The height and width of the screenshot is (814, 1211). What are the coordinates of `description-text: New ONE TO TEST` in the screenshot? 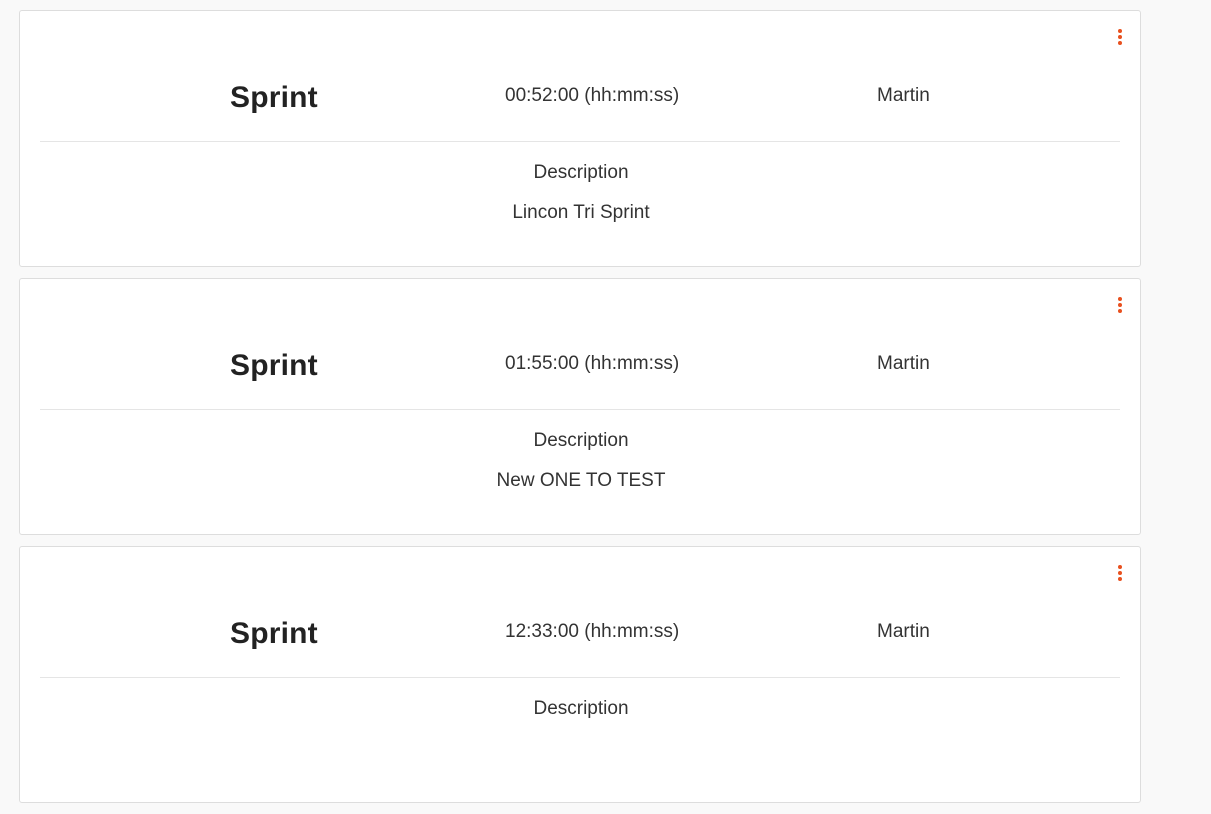 It's located at (581, 480).